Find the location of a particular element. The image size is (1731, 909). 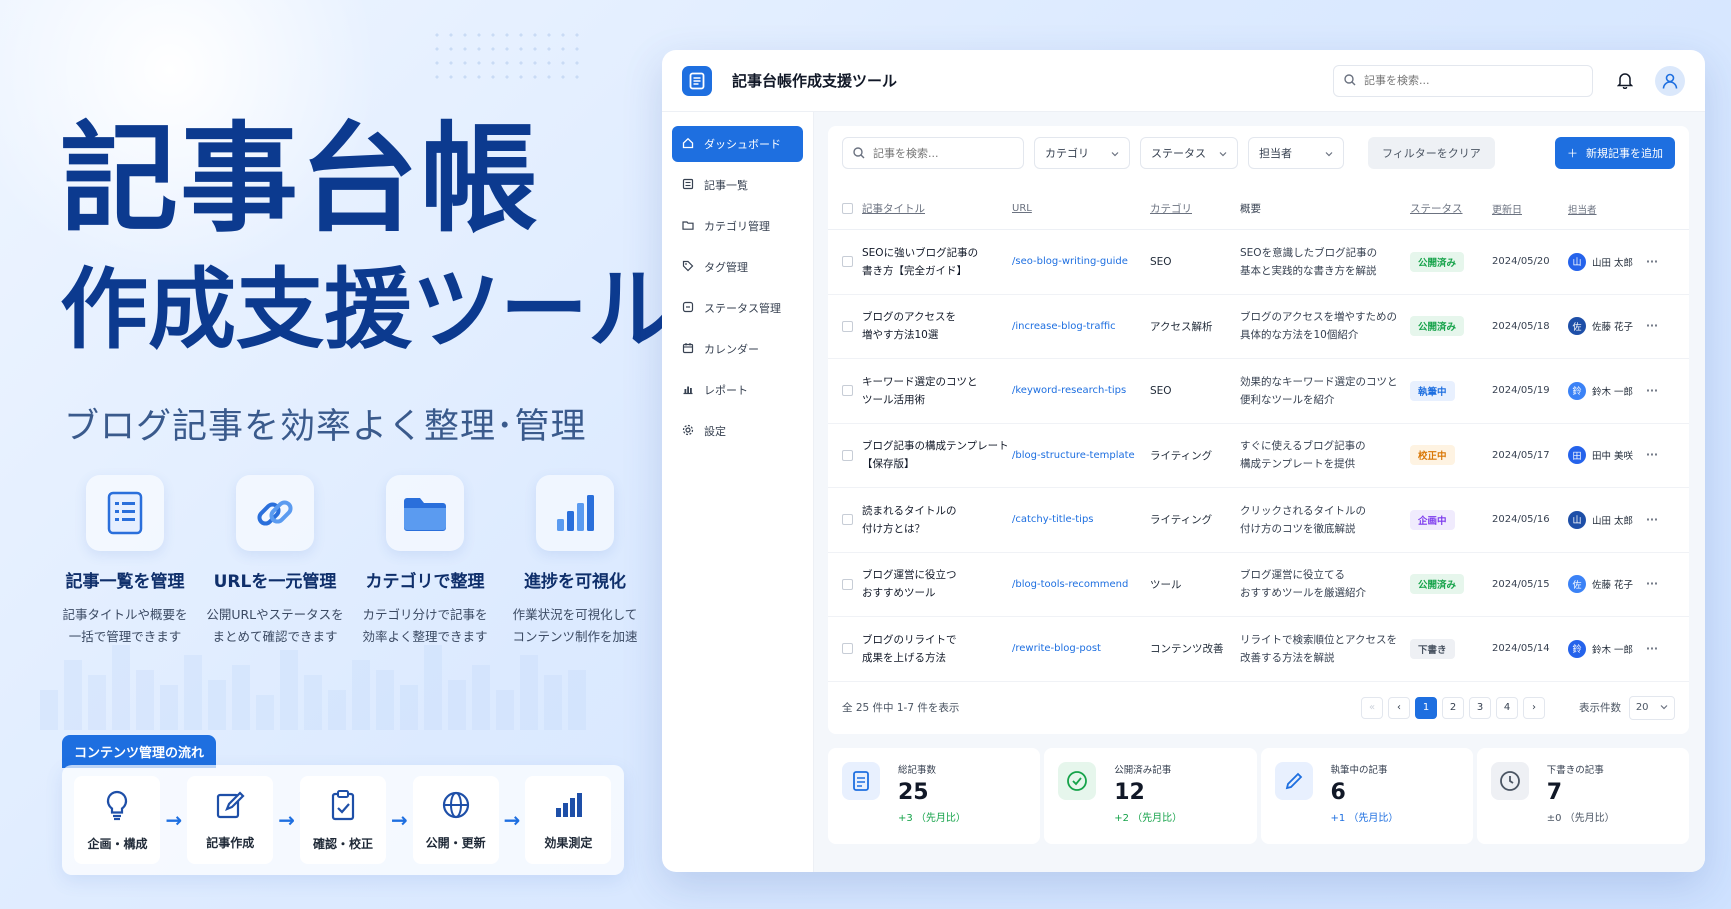

article-url: /seo-blog-writing-guide is located at coordinates (1081, 261).